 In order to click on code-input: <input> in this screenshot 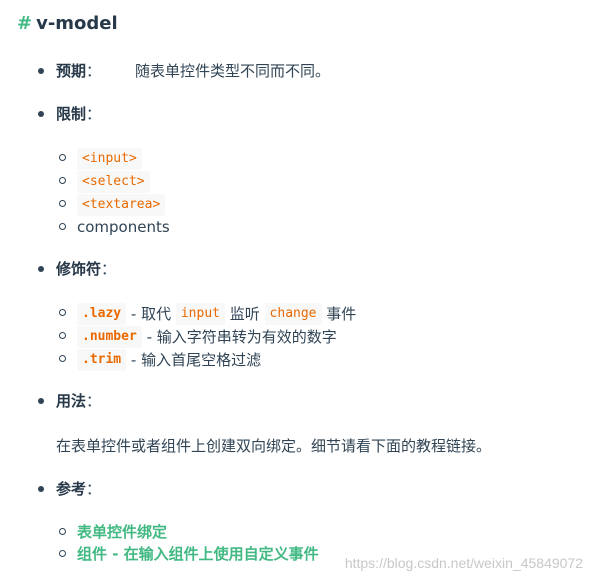, I will do `click(109, 159)`.